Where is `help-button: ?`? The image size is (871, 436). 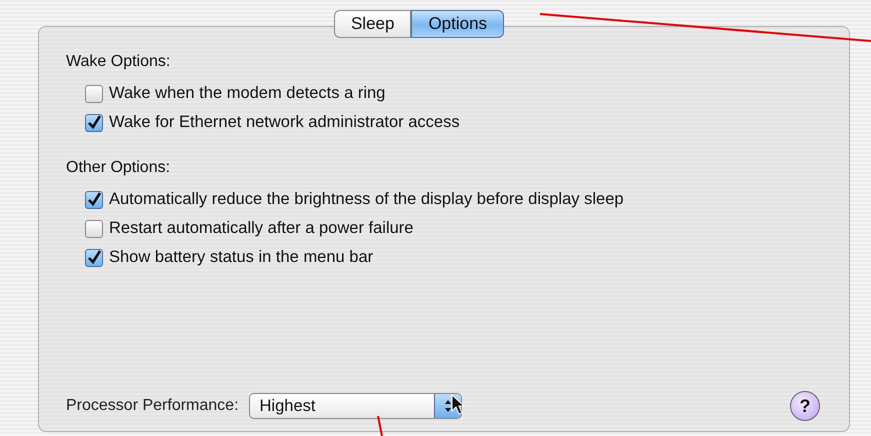 help-button: ? is located at coordinates (805, 406).